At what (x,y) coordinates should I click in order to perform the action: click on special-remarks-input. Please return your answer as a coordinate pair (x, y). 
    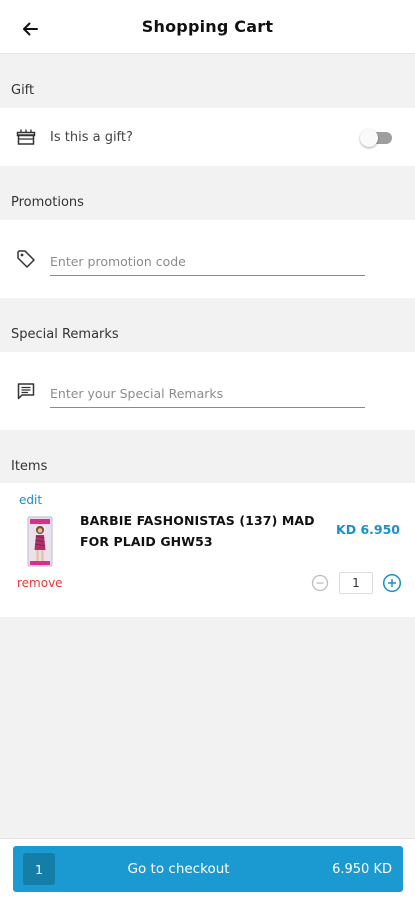
    Looking at the image, I should click on (207, 393).